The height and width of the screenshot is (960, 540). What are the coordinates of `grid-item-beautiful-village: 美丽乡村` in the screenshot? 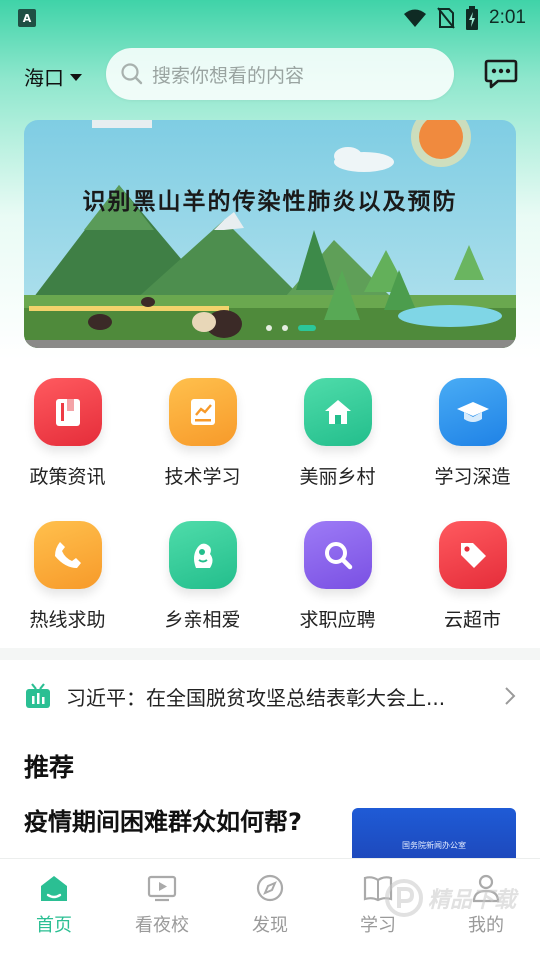 It's located at (337, 433).